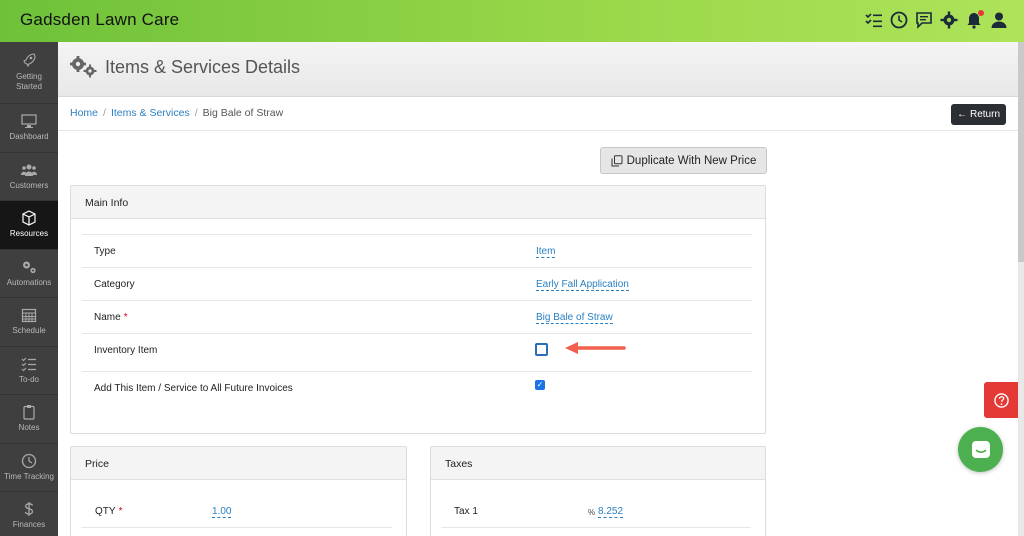  Describe the element at coordinates (29, 274) in the screenshot. I see `sidebar-item-automations: Automations` at that location.